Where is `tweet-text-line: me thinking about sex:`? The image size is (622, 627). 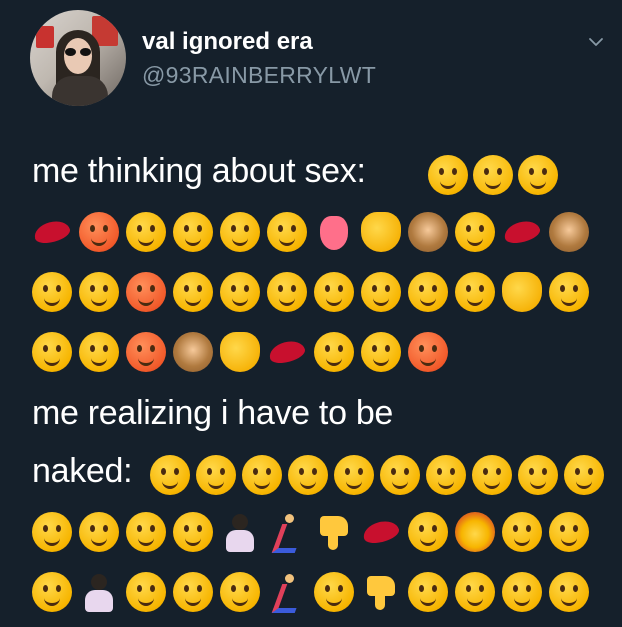 tweet-text-line: me thinking about sex: is located at coordinates (199, 171).